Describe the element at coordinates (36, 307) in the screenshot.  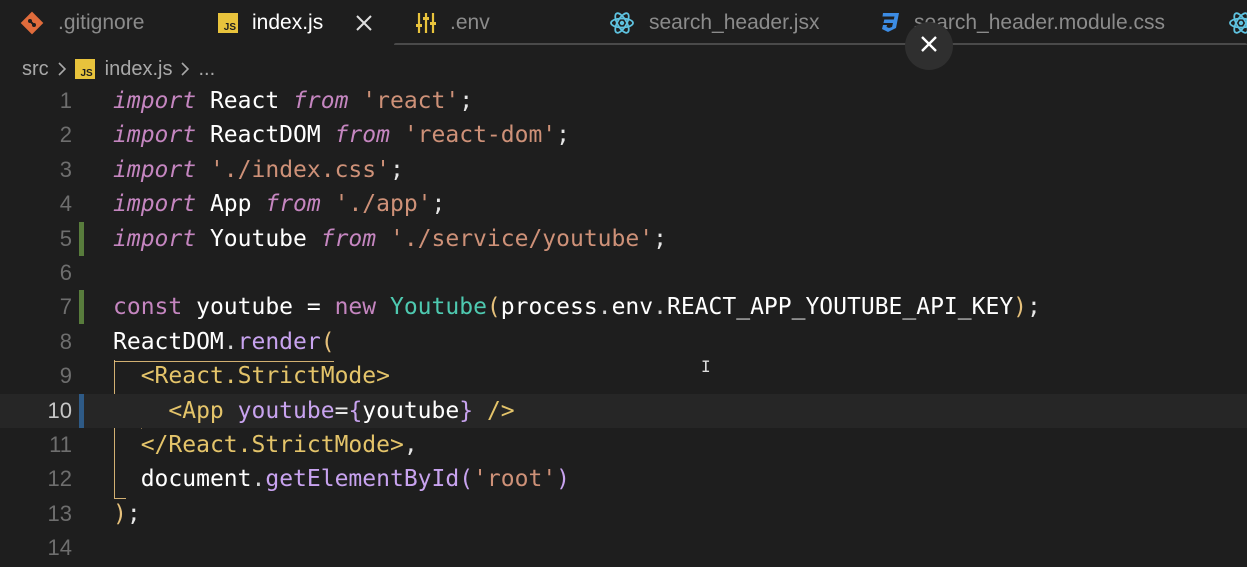
I see `line-number: 7` at that location.